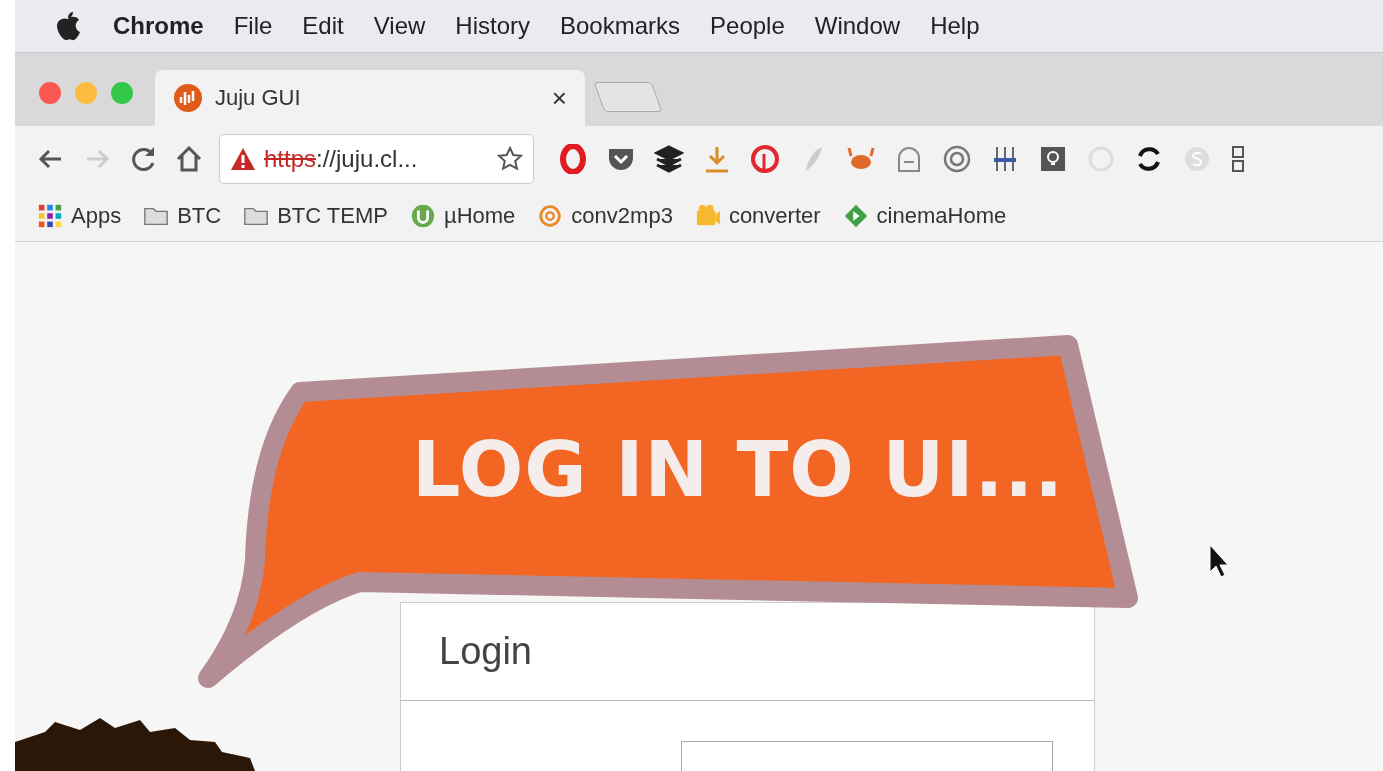 This screenshot has height=771, width=1383. Describe the element at coordinates (747, 26) in the screenshot. I see `menu-item: People` at that location.